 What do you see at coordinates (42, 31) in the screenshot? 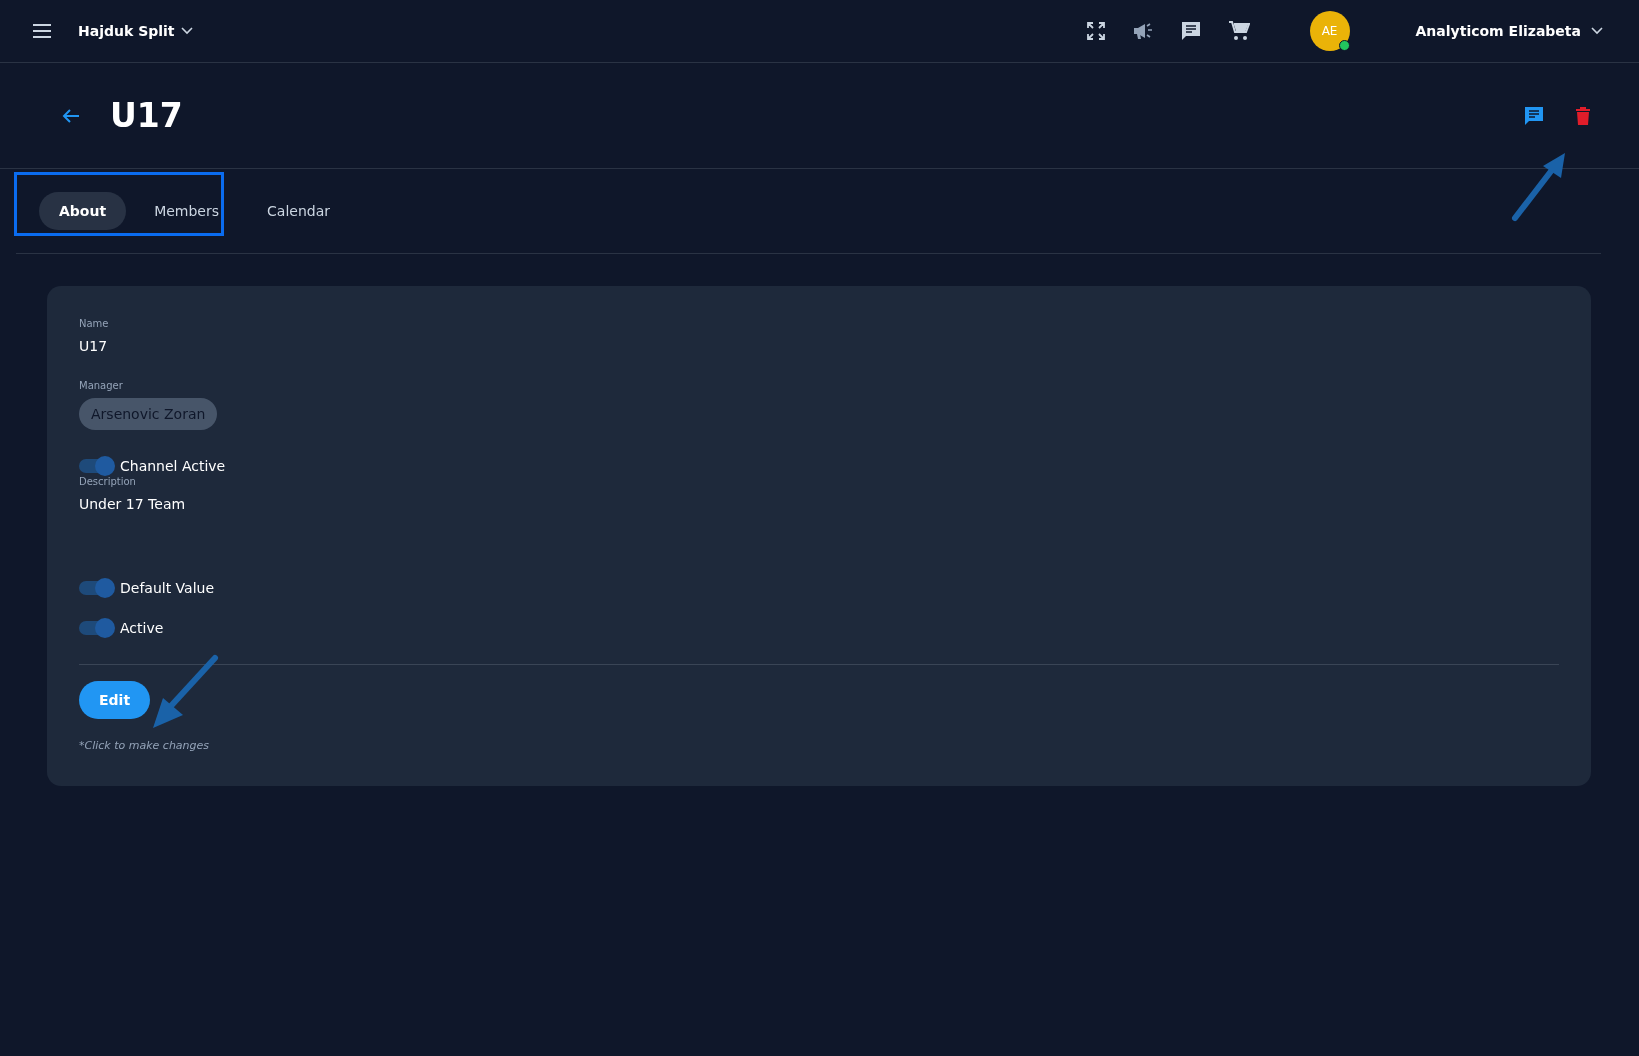
I see `menu-icon` at bounding box center [42, 31].